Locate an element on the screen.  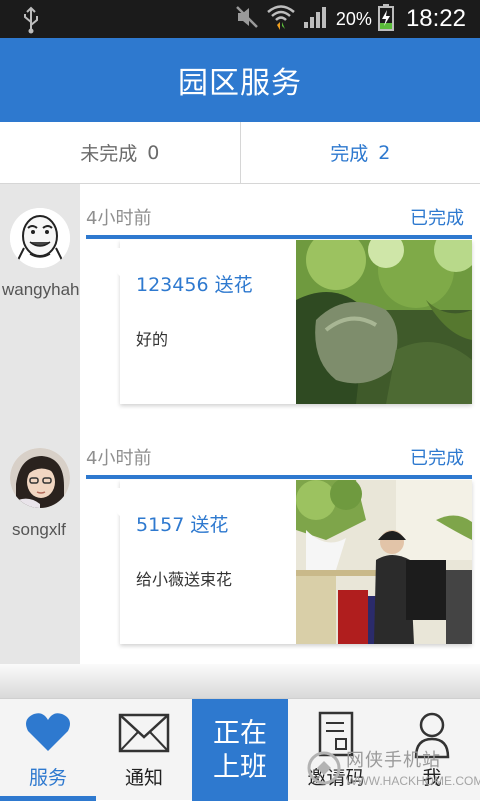
tab-count: 2 is located at coordinates (384, 153).